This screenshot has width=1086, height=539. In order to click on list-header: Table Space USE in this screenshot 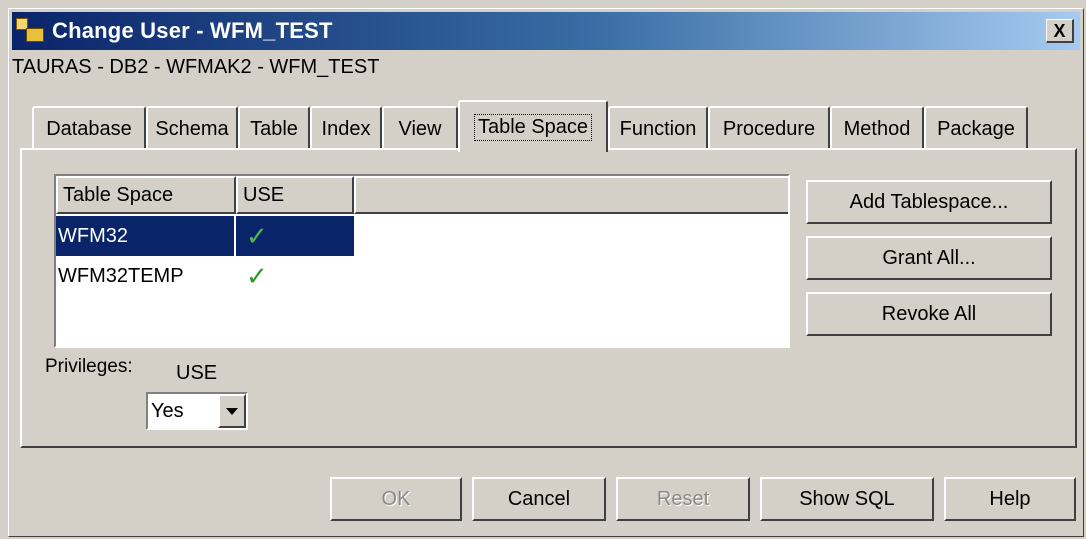, I will do `click(422, 195)`.